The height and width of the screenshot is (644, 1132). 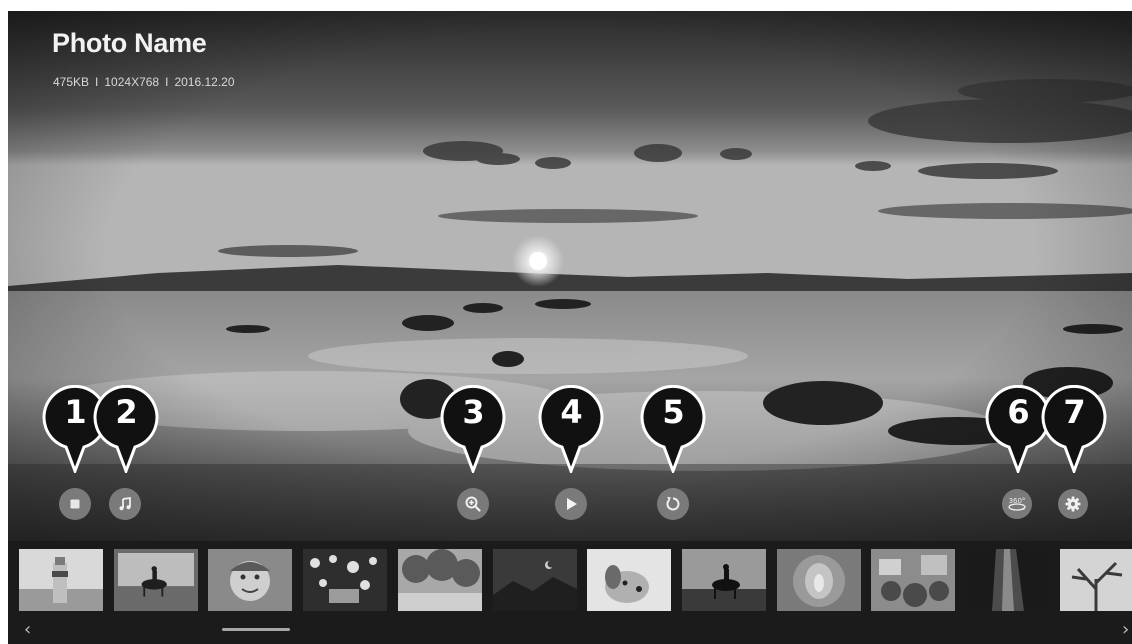 I want to click on music-note-icon, so click(x=125, y=503).